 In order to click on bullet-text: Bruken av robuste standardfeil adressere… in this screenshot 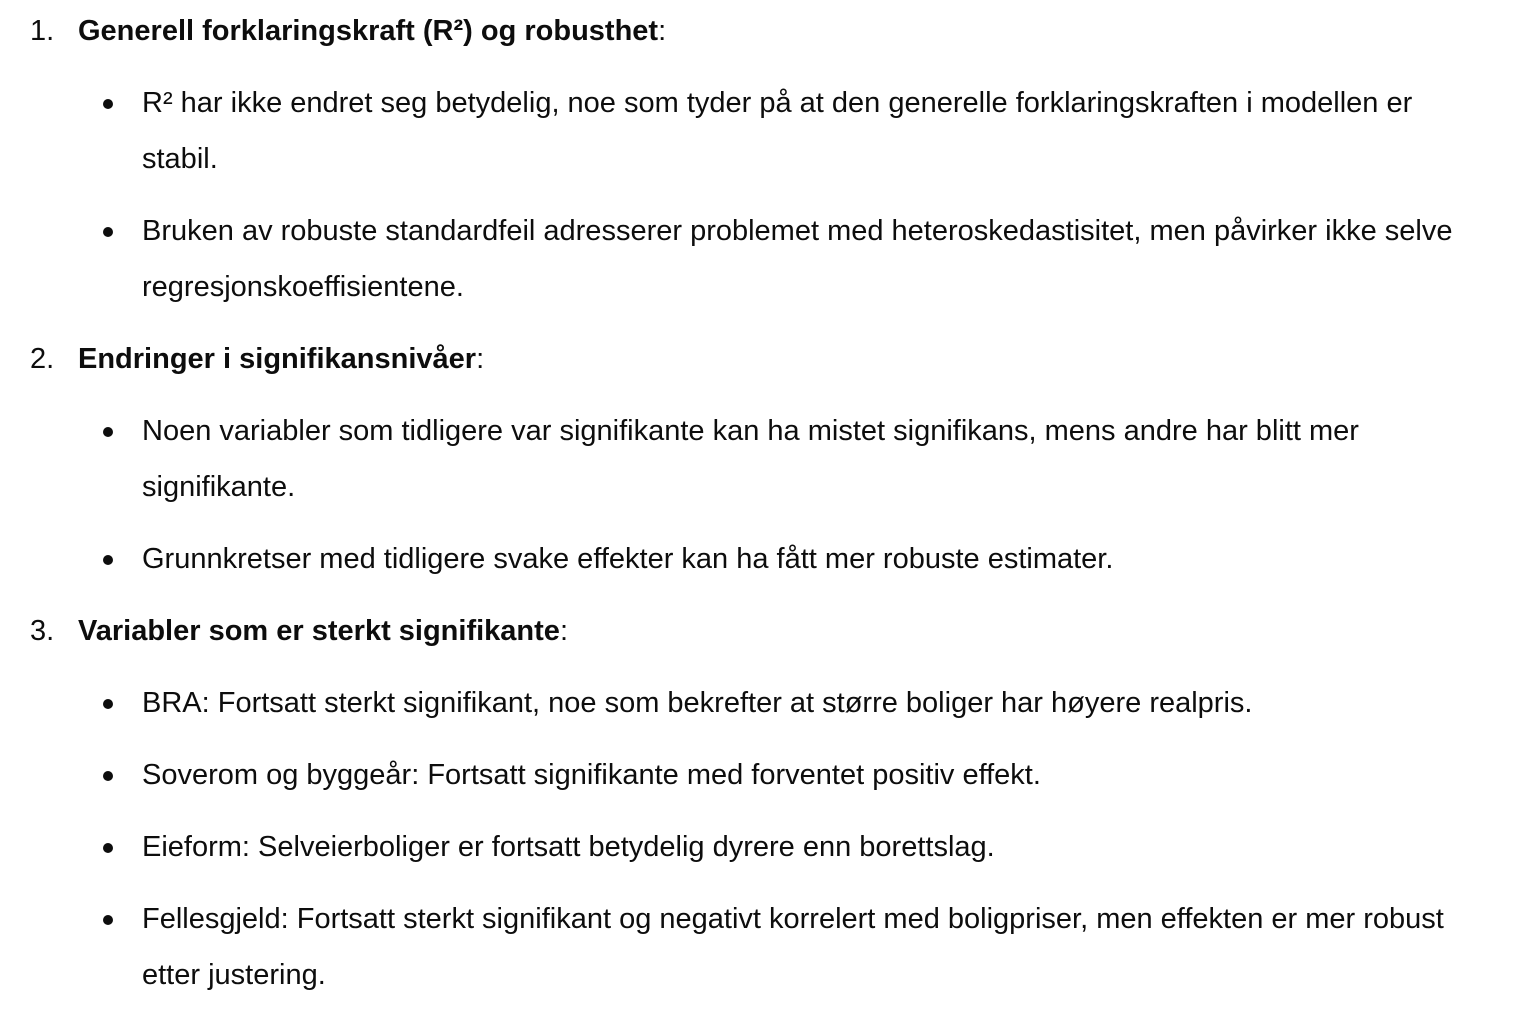, I will do `click(797, 259)`.